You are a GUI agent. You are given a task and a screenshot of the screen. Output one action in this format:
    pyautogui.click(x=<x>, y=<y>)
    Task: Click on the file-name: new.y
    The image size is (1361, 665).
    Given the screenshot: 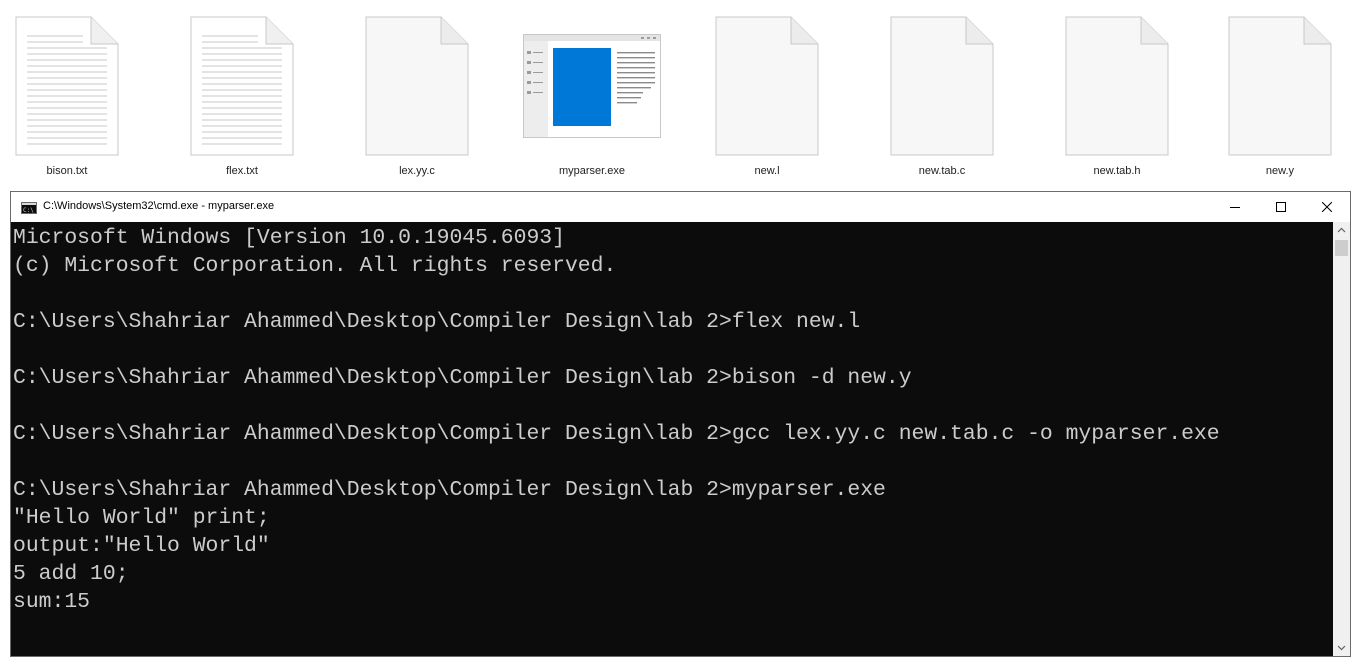 What is the action you would take?
    pyautogui.click(x=1280, y=171)
    